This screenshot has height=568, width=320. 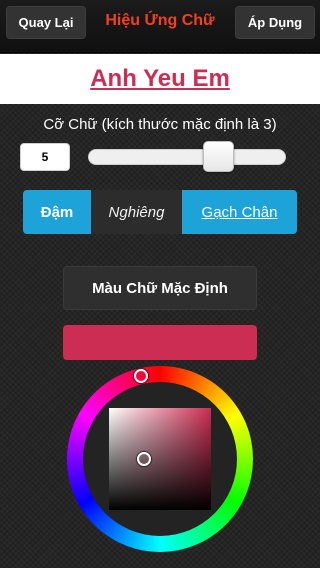 What do you see at coordinates (144, 459) in the screenshot?
I see `color-selector-handle` at bounding box center [144, 459].